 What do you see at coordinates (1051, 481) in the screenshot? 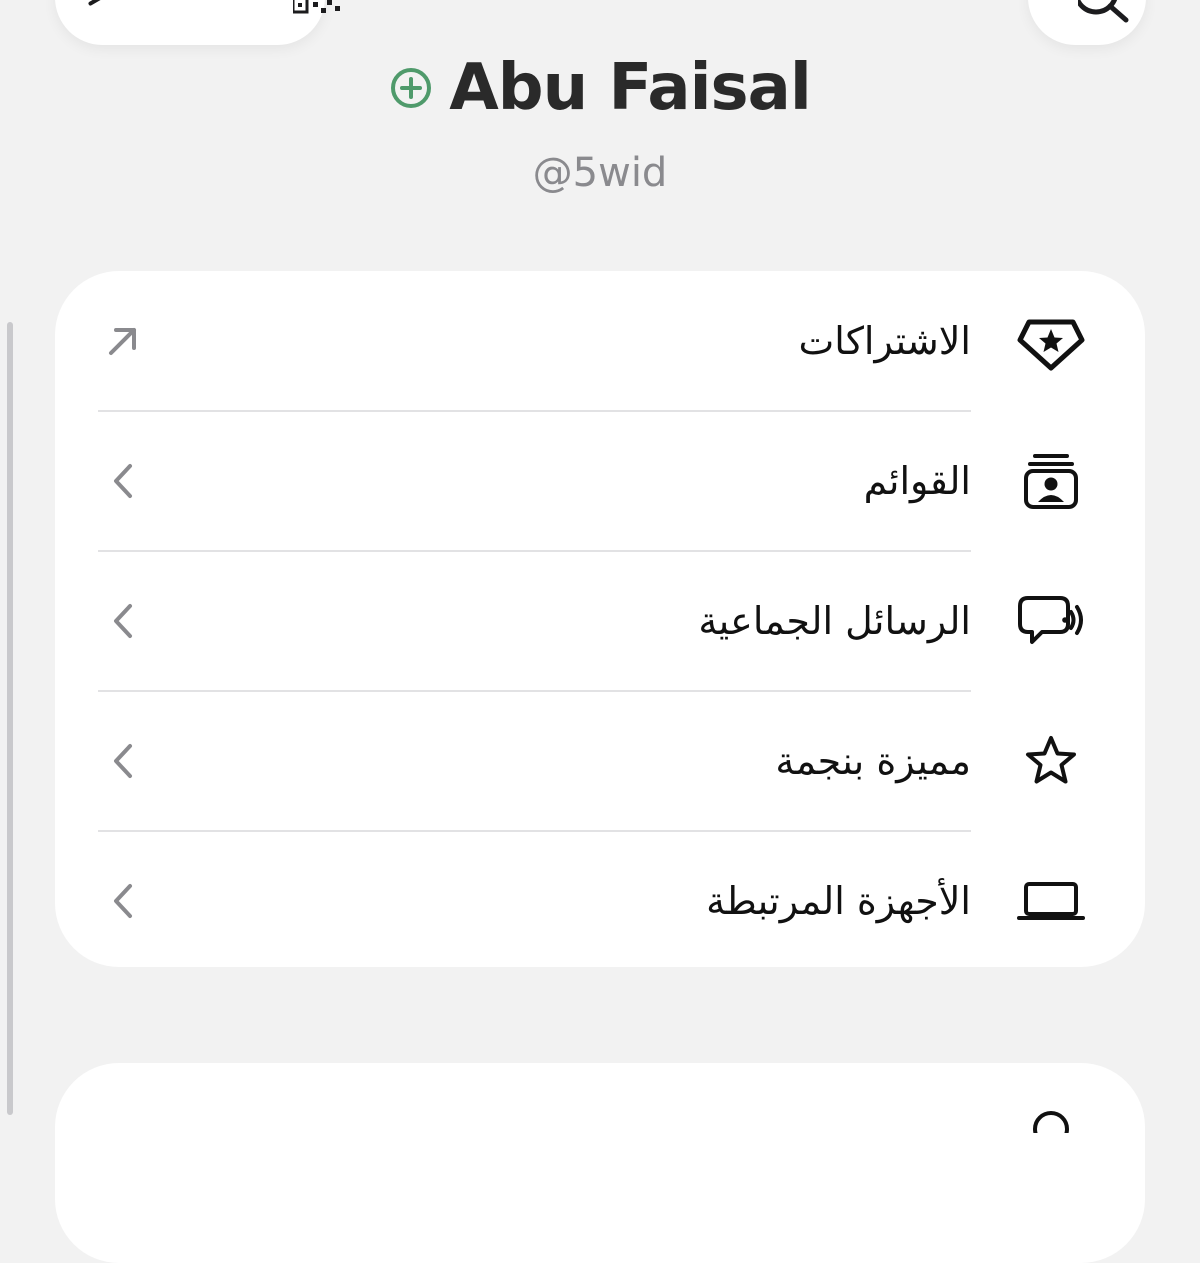
I see `contact-list-icon` at bounding box center [1051, 481].